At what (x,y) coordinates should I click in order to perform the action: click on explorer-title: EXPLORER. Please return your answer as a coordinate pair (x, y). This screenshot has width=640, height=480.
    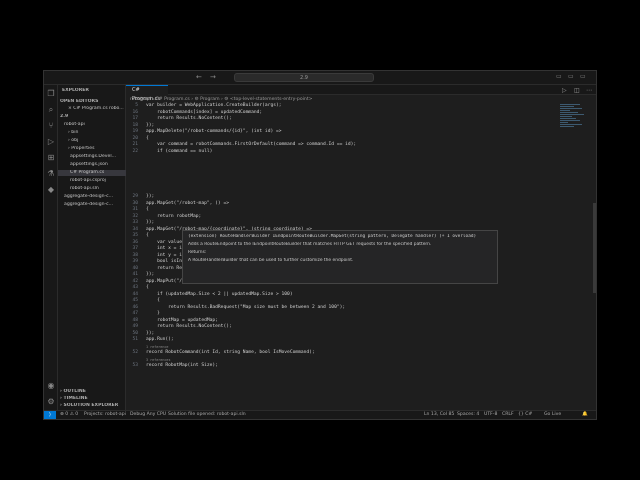
    Looking at the image, I should click on (75, 90).